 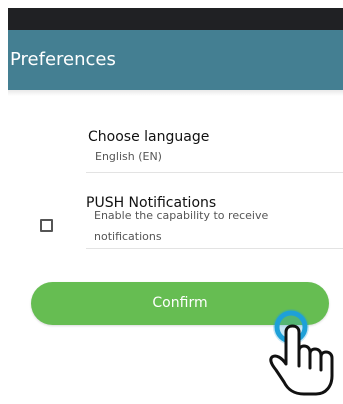 I want to click on app-bar: Preferences, so click(x=175, y=60).